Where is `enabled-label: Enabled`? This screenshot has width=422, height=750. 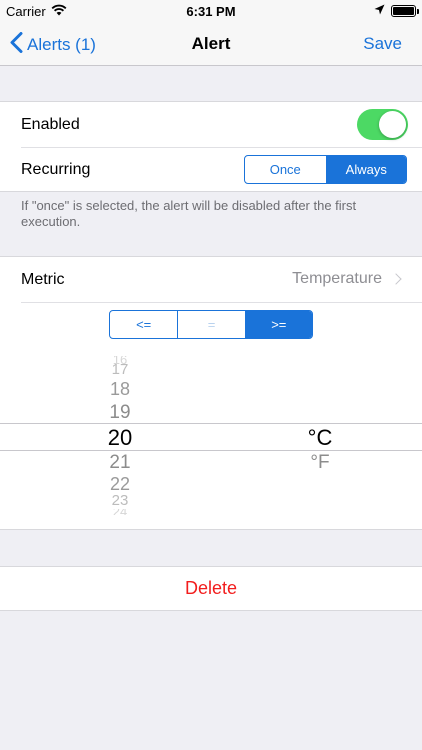
enabled-label: Enabled is located at coordinates (50, 124).